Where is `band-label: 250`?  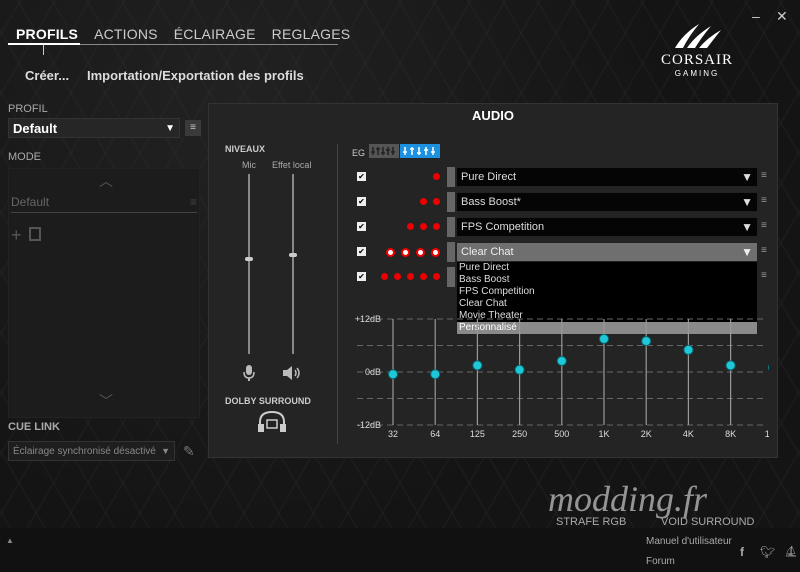
band-label: 250 is located at coordinates (519, 434).